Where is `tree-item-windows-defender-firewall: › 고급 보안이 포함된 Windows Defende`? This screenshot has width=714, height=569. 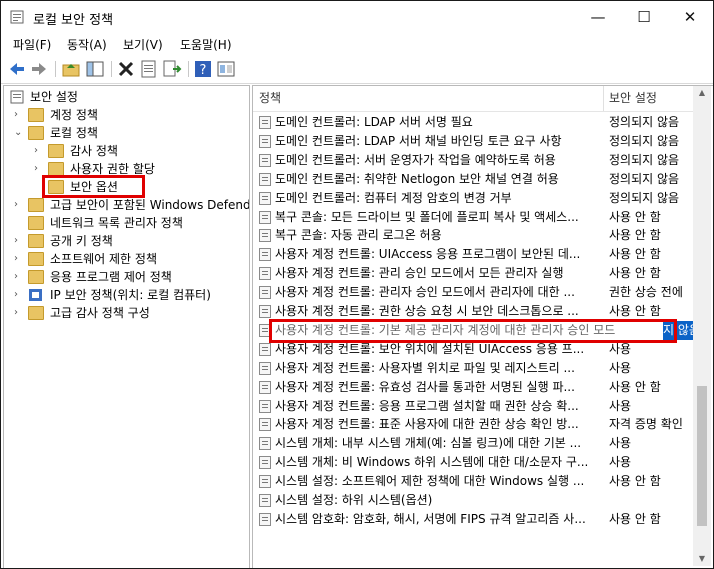 tree-item-windows-defender-firewall: › 고급 보안이 포함된 Windows Defende is located at coordinates (126, 205).